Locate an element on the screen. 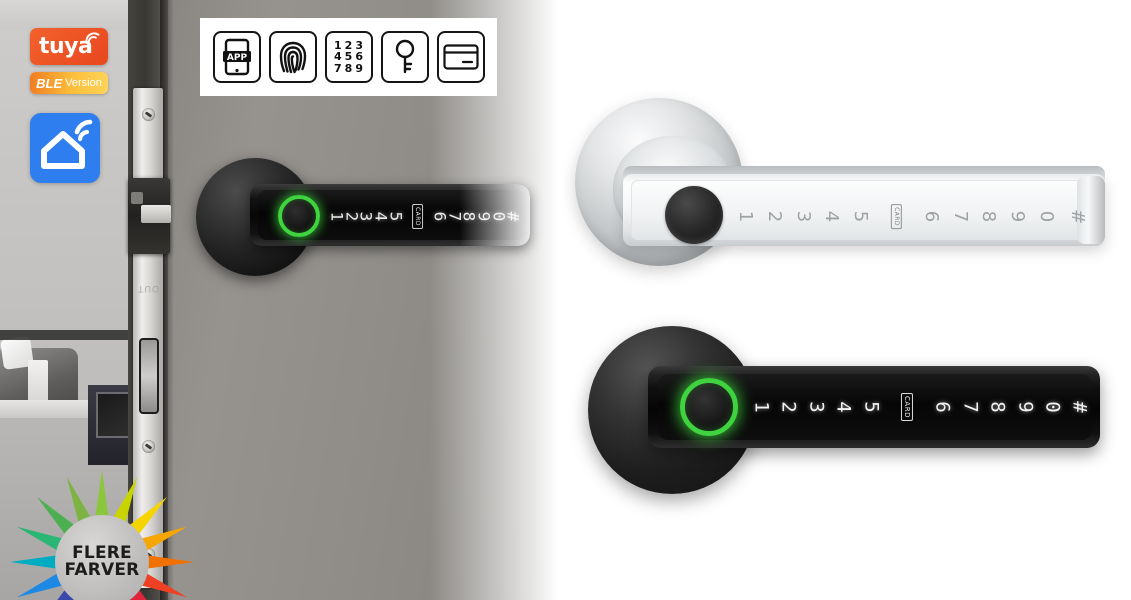 The height and width of the screenshot is (600, 1131). flere-line2: FARVER is located at coordinates (102, 570).